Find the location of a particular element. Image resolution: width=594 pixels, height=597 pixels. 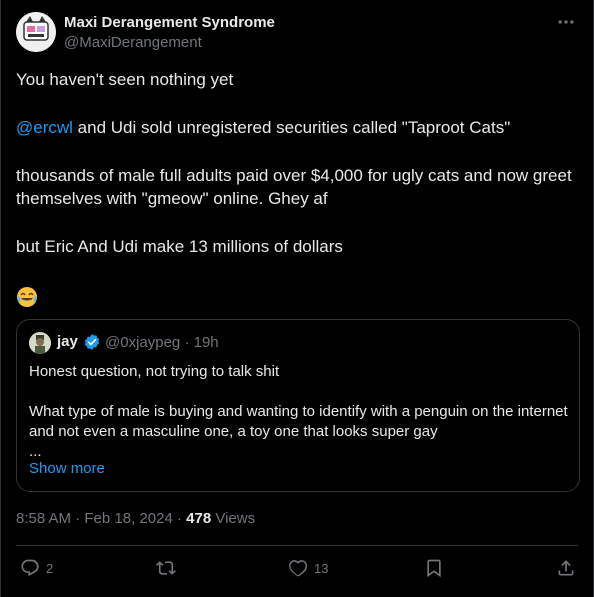

bookmark-icon is located at coordinates (434, 568).